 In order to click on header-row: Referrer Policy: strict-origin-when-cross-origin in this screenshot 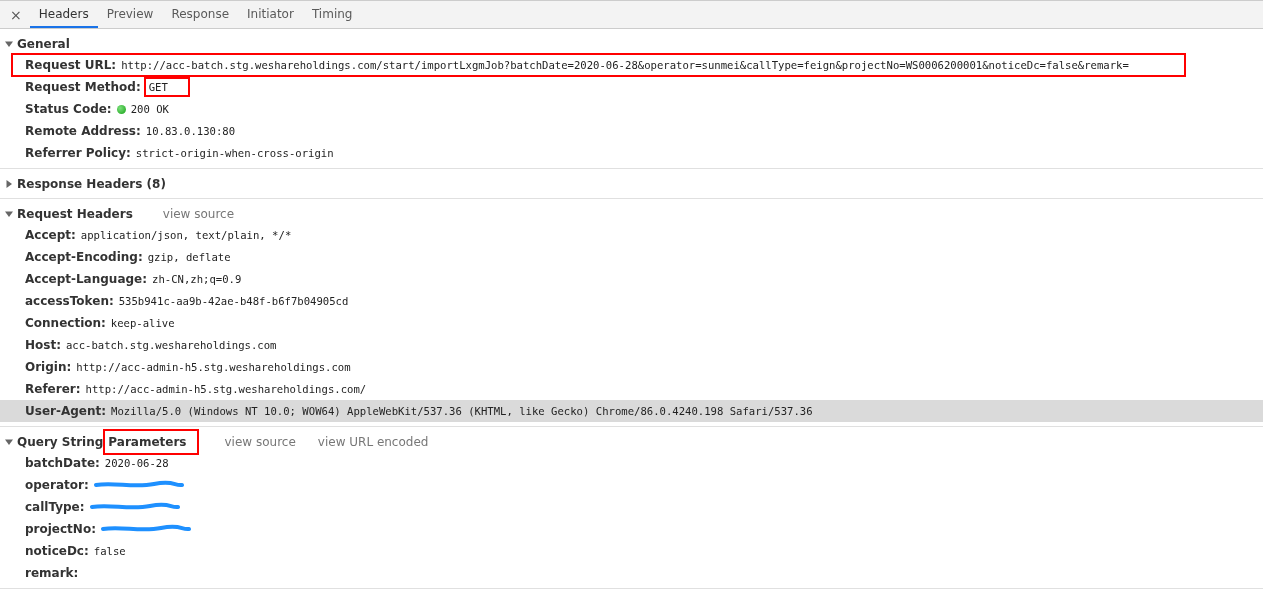, I will do `click(631, 153)`.